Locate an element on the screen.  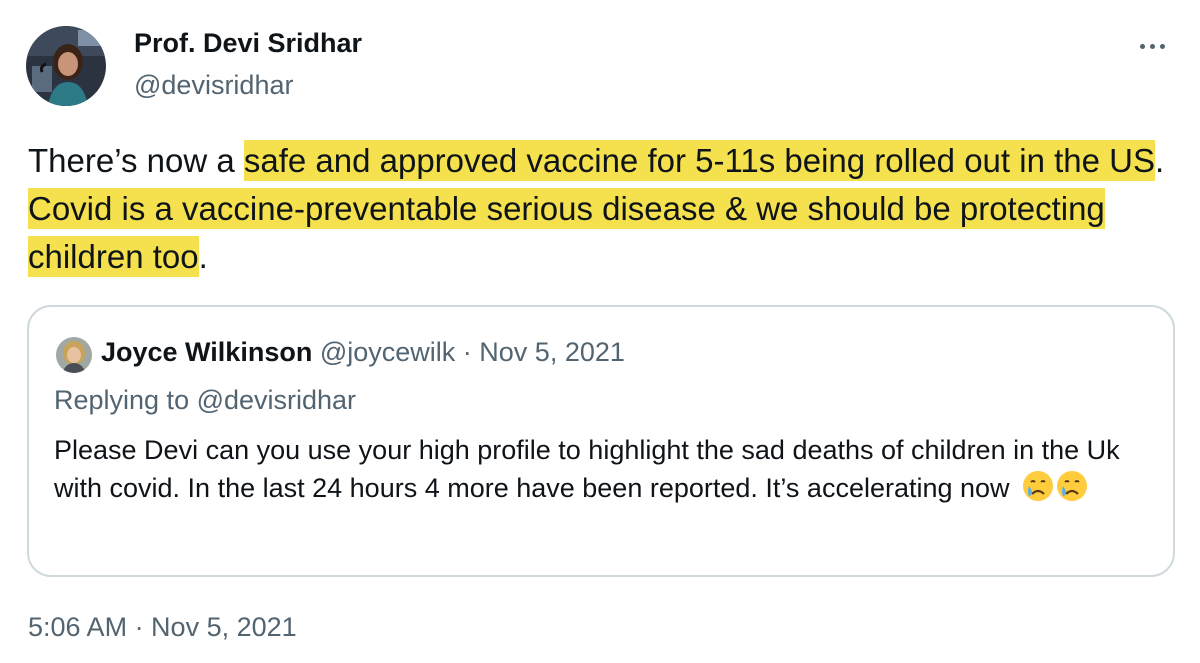
quoted-author-handle: @joycewilk is located at coordinates (387, 352).